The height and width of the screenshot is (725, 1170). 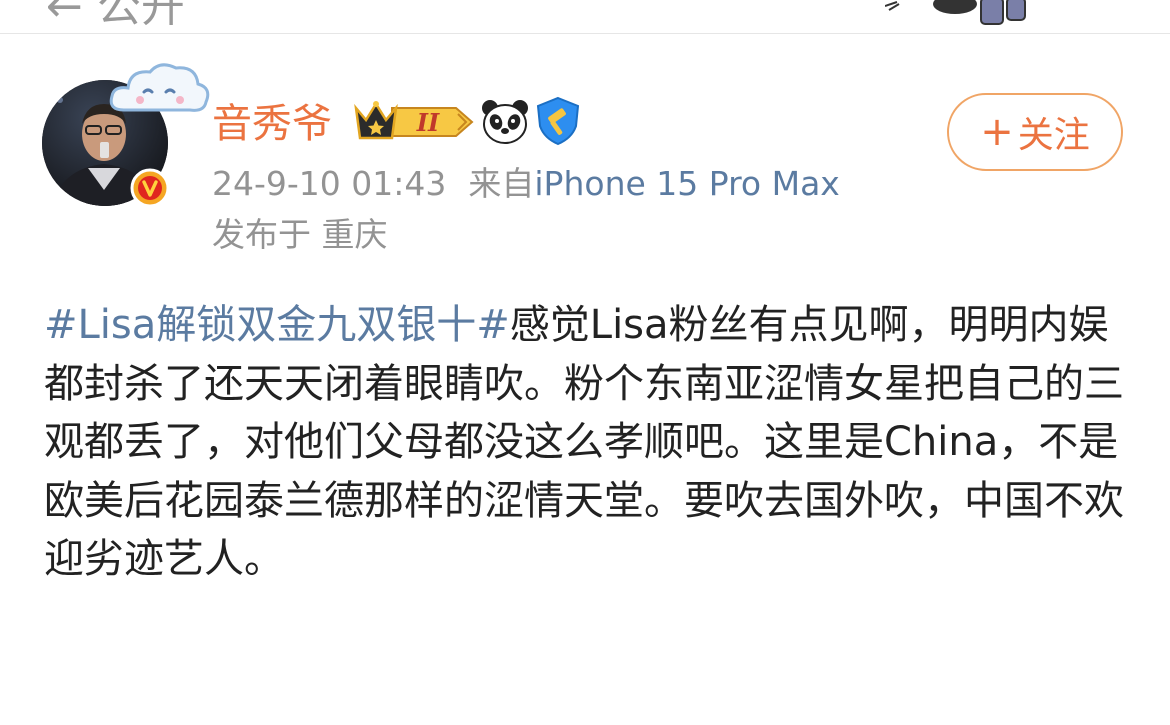 What do you see at coordinates (558, 121) in the screenshot?
I see `gavel-shield-icon` at bounding box center [558, 121].